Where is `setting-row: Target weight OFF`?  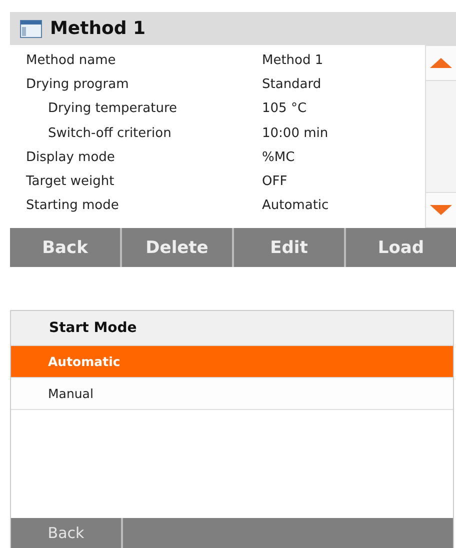
setting-row: Target weight OFF is located at coordinates (225, 181).